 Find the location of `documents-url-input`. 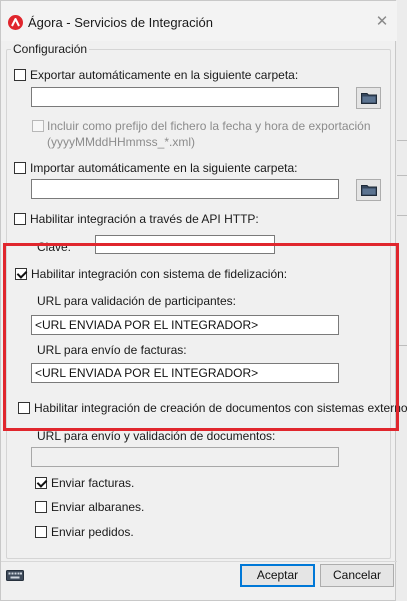

documents-url-input is located at coordinates (185, 457).